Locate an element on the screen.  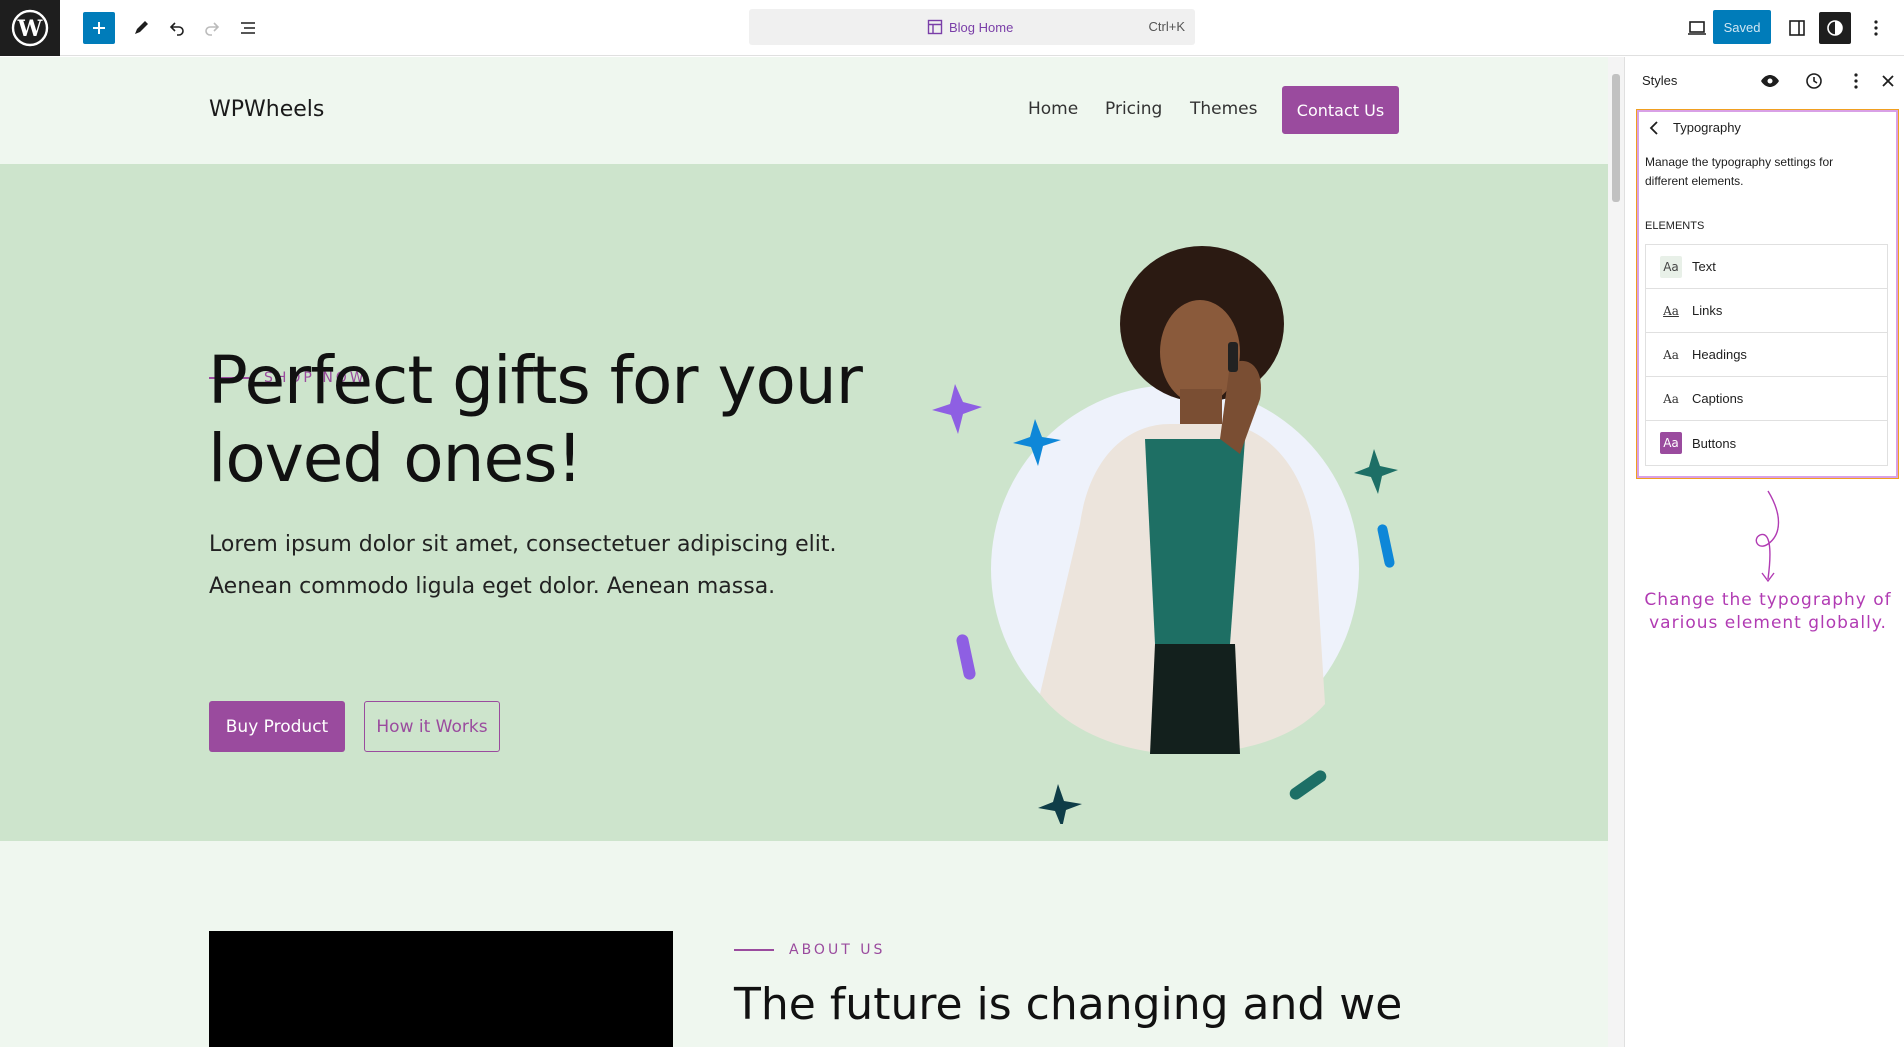
links-typography-icon: Aa is located at coordinates (1671, 310).